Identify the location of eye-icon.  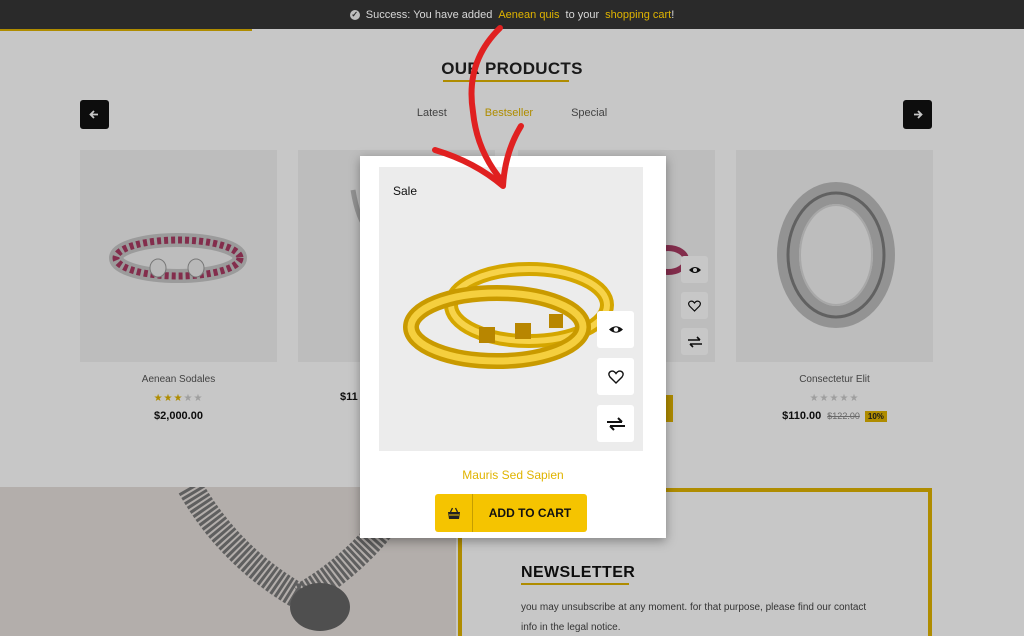
(615, 329).